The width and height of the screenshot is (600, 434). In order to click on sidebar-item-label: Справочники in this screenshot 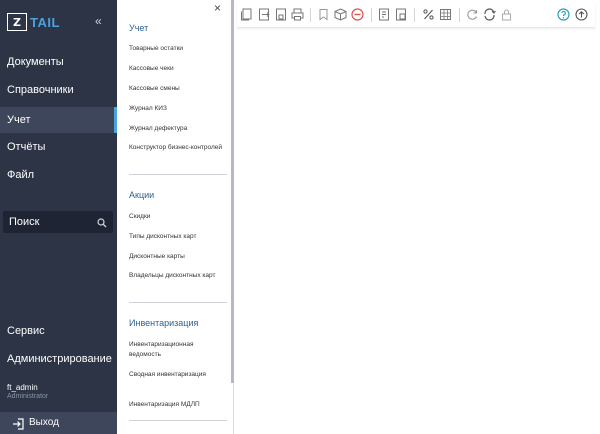, I will do `click(40, 90)`.